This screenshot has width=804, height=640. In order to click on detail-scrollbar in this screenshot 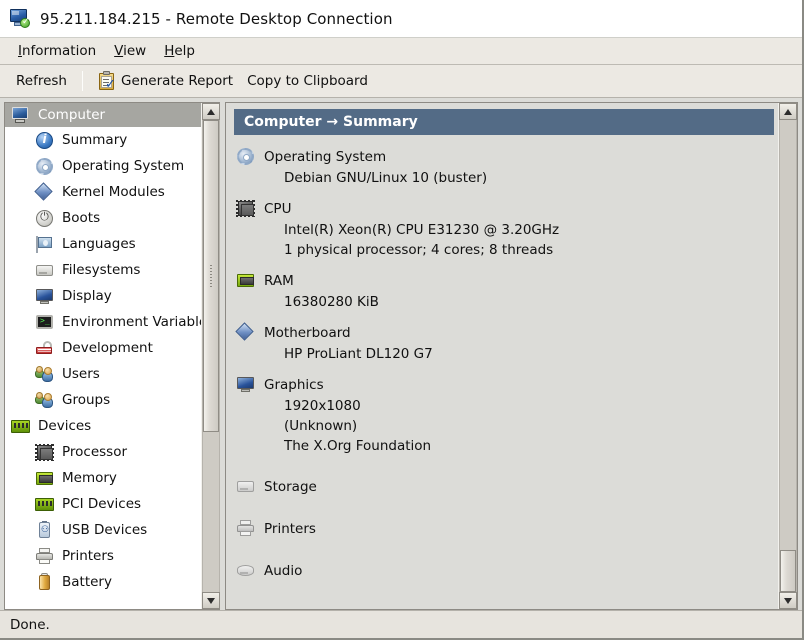, I will do `click(787, 356)`.